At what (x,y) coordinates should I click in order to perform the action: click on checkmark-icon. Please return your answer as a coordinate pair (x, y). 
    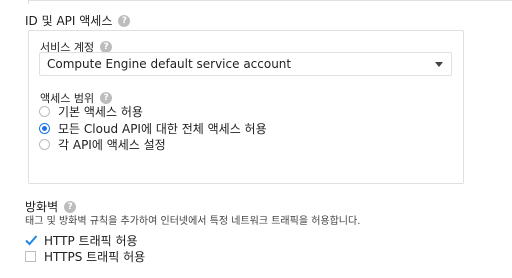
    Looking at the image, I should click on (31, 239).